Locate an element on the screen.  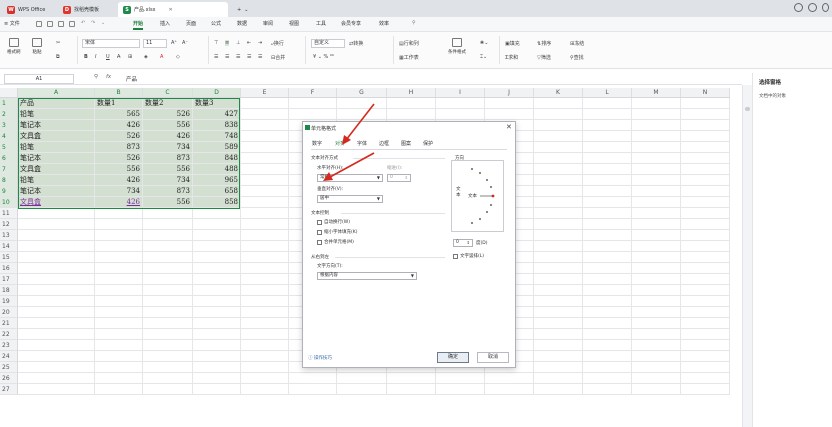
file-menu: ≡ 文件 is located at coordinates (12, 23).